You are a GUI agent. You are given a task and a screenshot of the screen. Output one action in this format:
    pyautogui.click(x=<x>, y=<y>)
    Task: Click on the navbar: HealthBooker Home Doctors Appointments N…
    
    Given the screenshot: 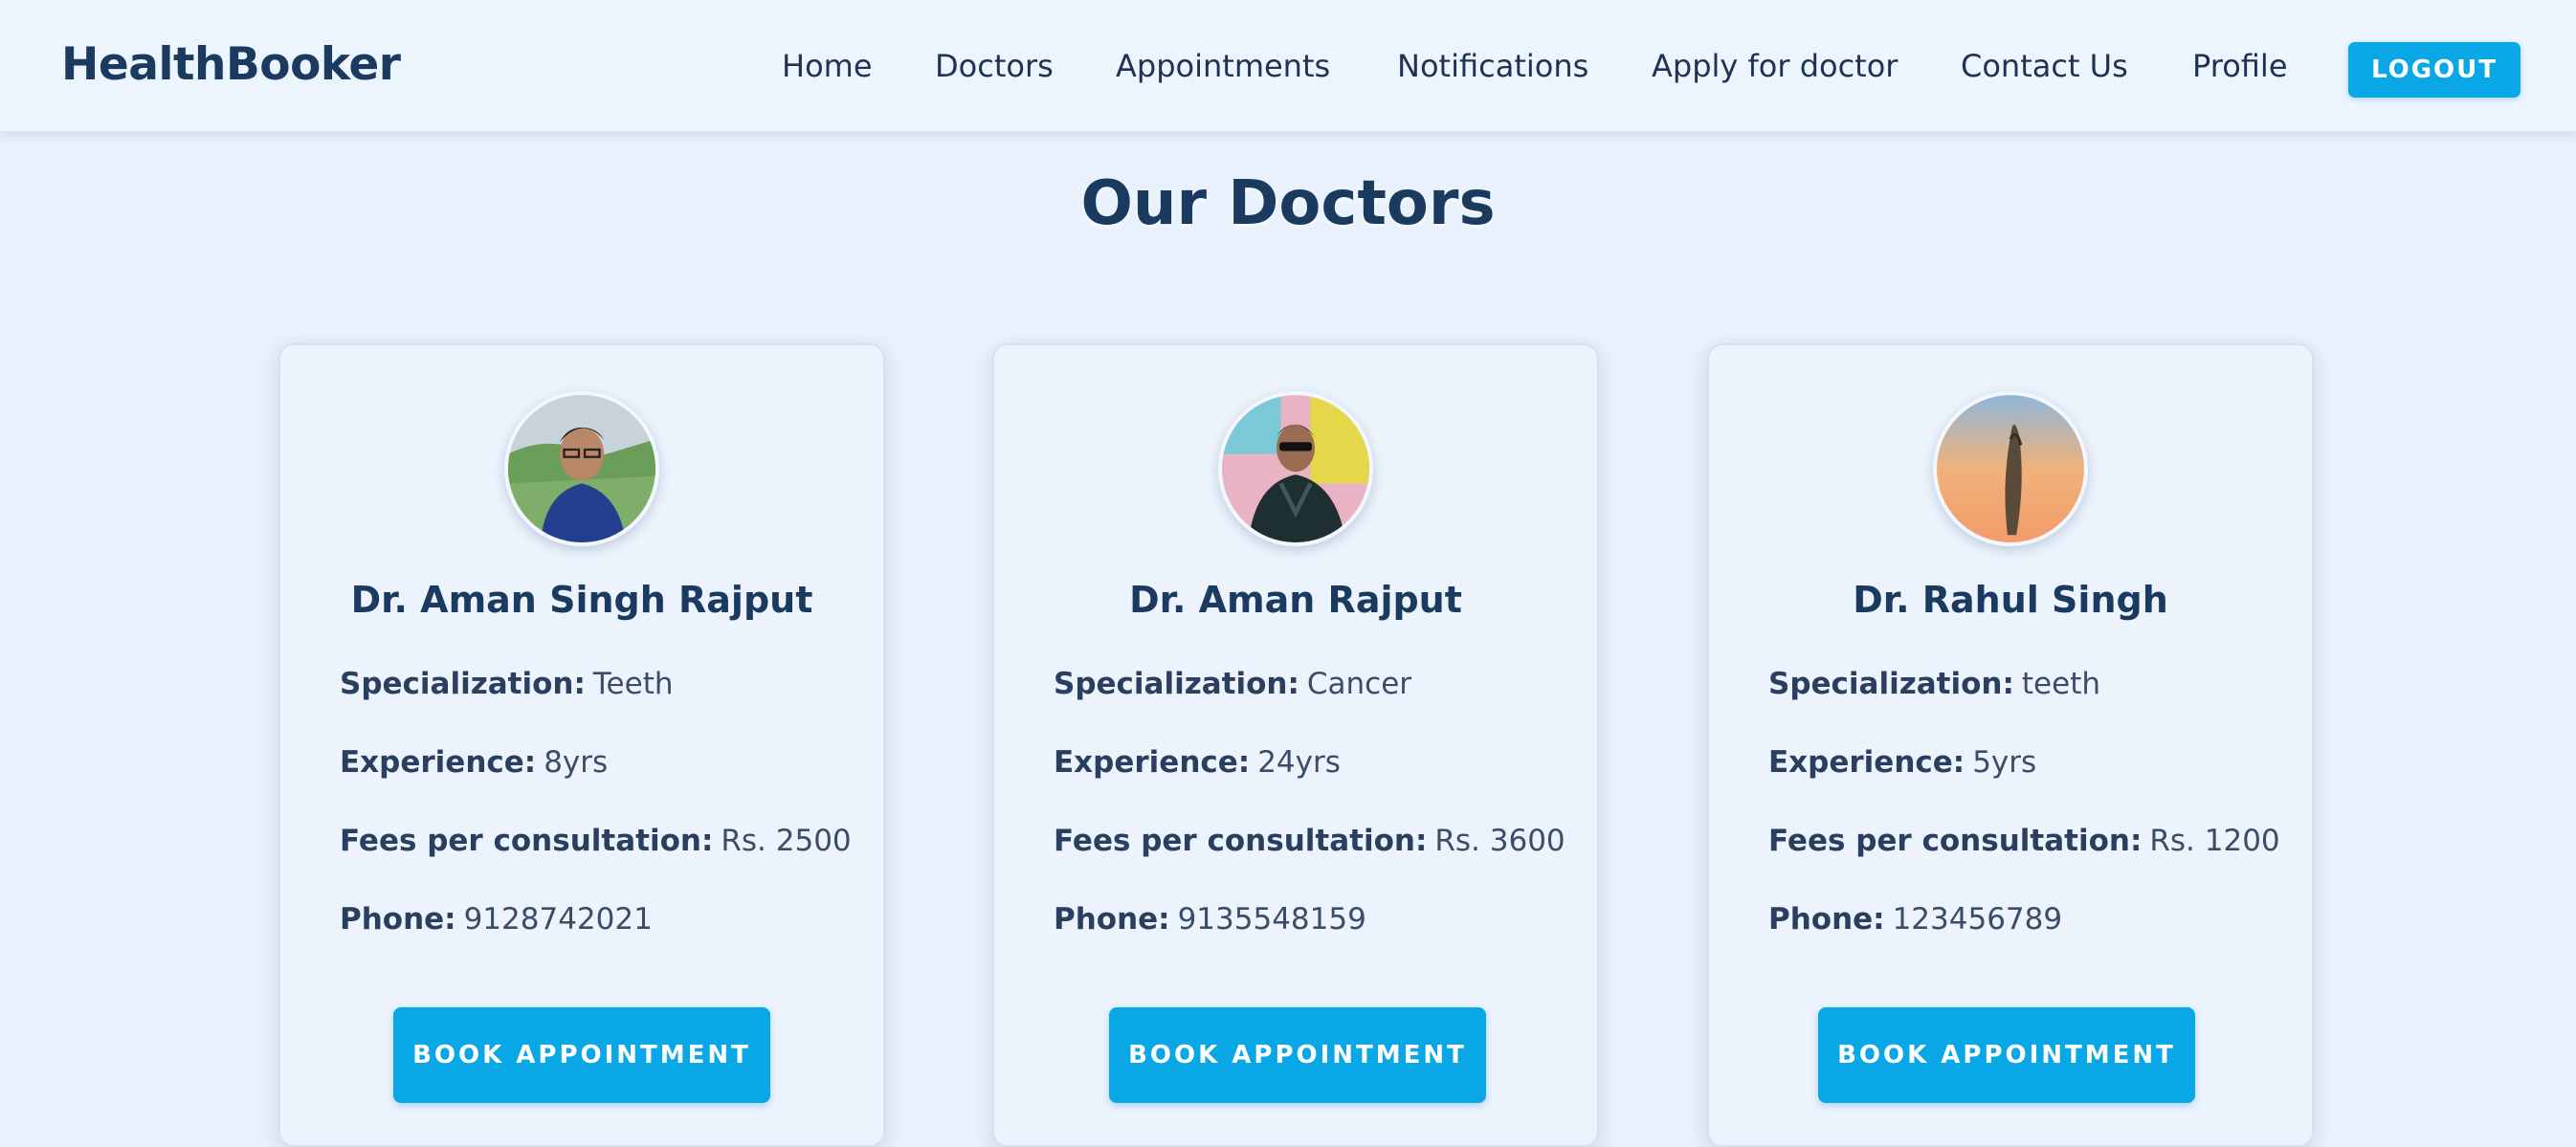 What is the action you would take?
    pyautogui.click(x=1288, y=66)
    